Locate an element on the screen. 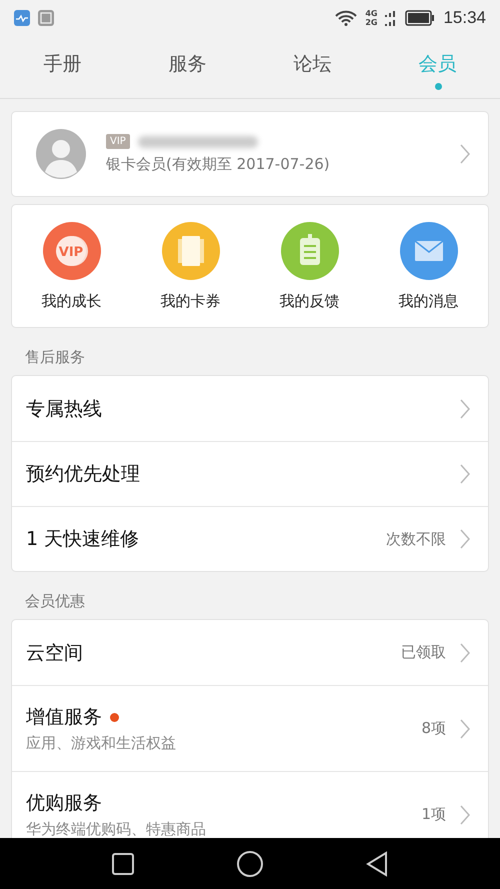  list-row: 云空间 已领取 is located at coordinates (250, 652).